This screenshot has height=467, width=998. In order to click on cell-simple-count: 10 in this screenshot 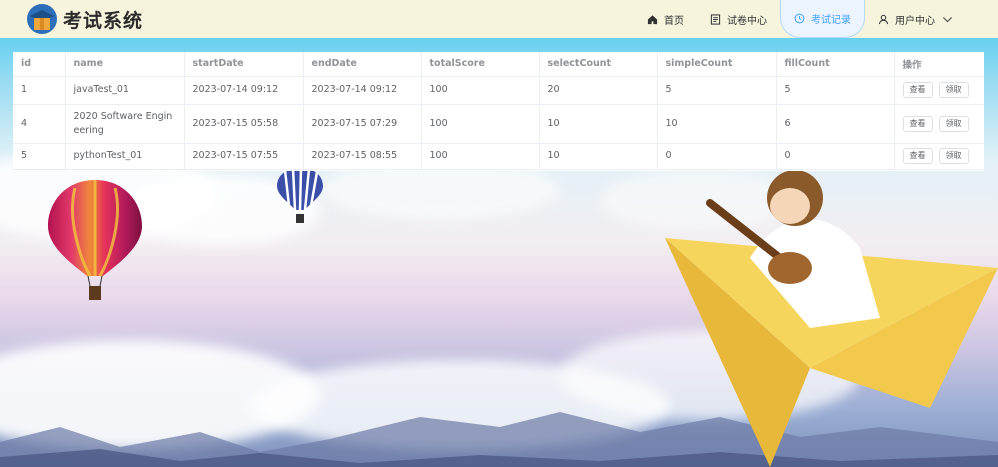, I will do `click(717, 124)`.